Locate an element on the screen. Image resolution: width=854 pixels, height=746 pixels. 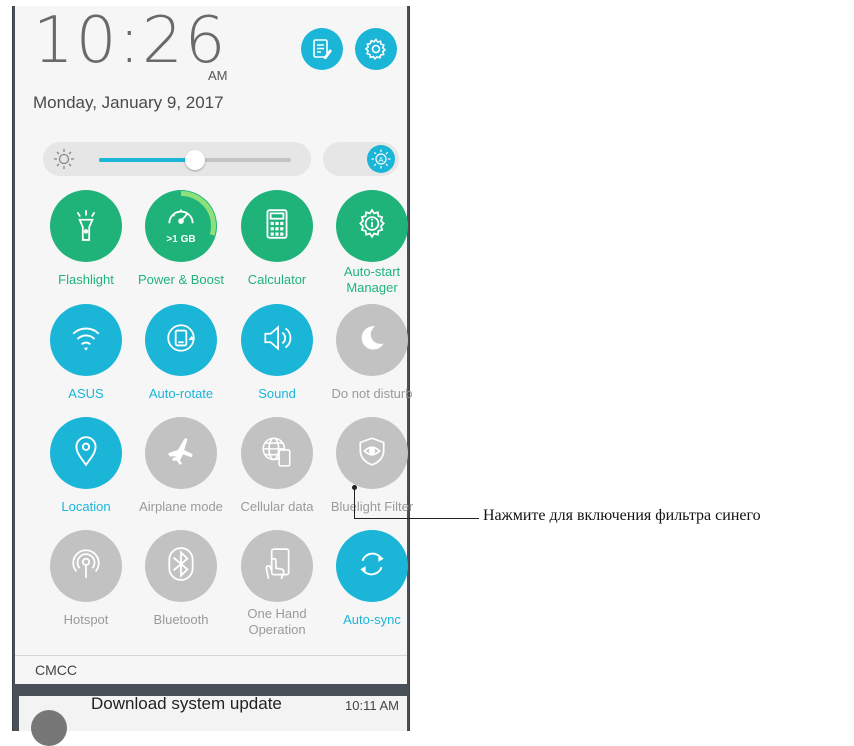
tile-button: >1 GB is located at coordinates (181, 226).